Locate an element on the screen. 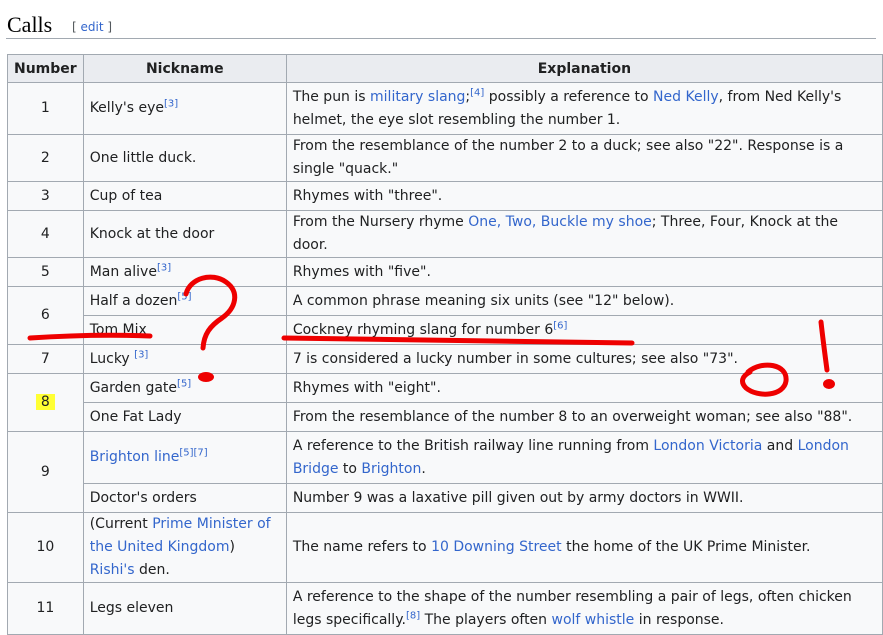 This screenshot has height=635, width=883. number-value: 5 is located at coordinates (45, 271).